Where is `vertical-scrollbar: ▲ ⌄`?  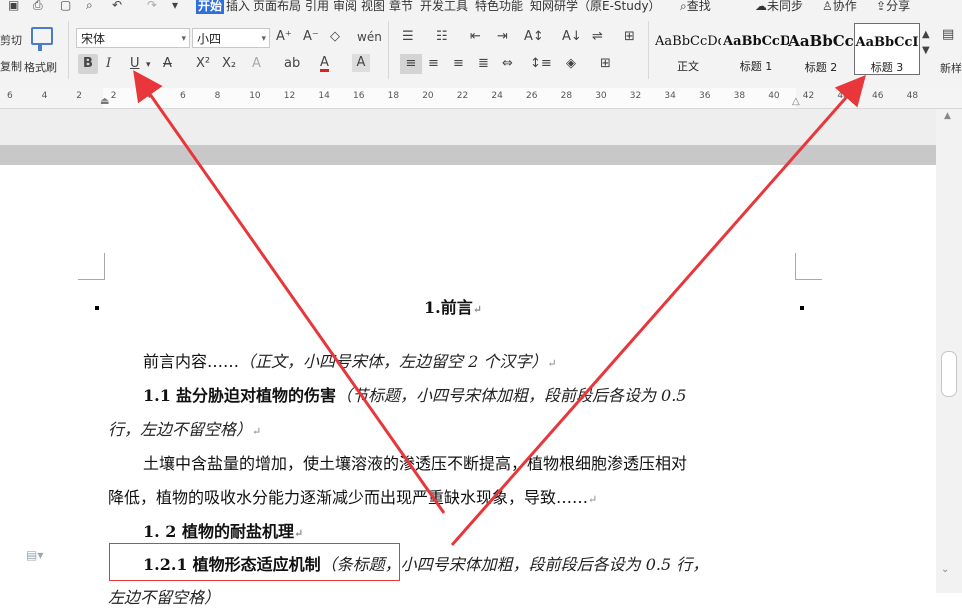 vertical-scrollbar: ▲ ⌄ is located at coordinates (949, 351).